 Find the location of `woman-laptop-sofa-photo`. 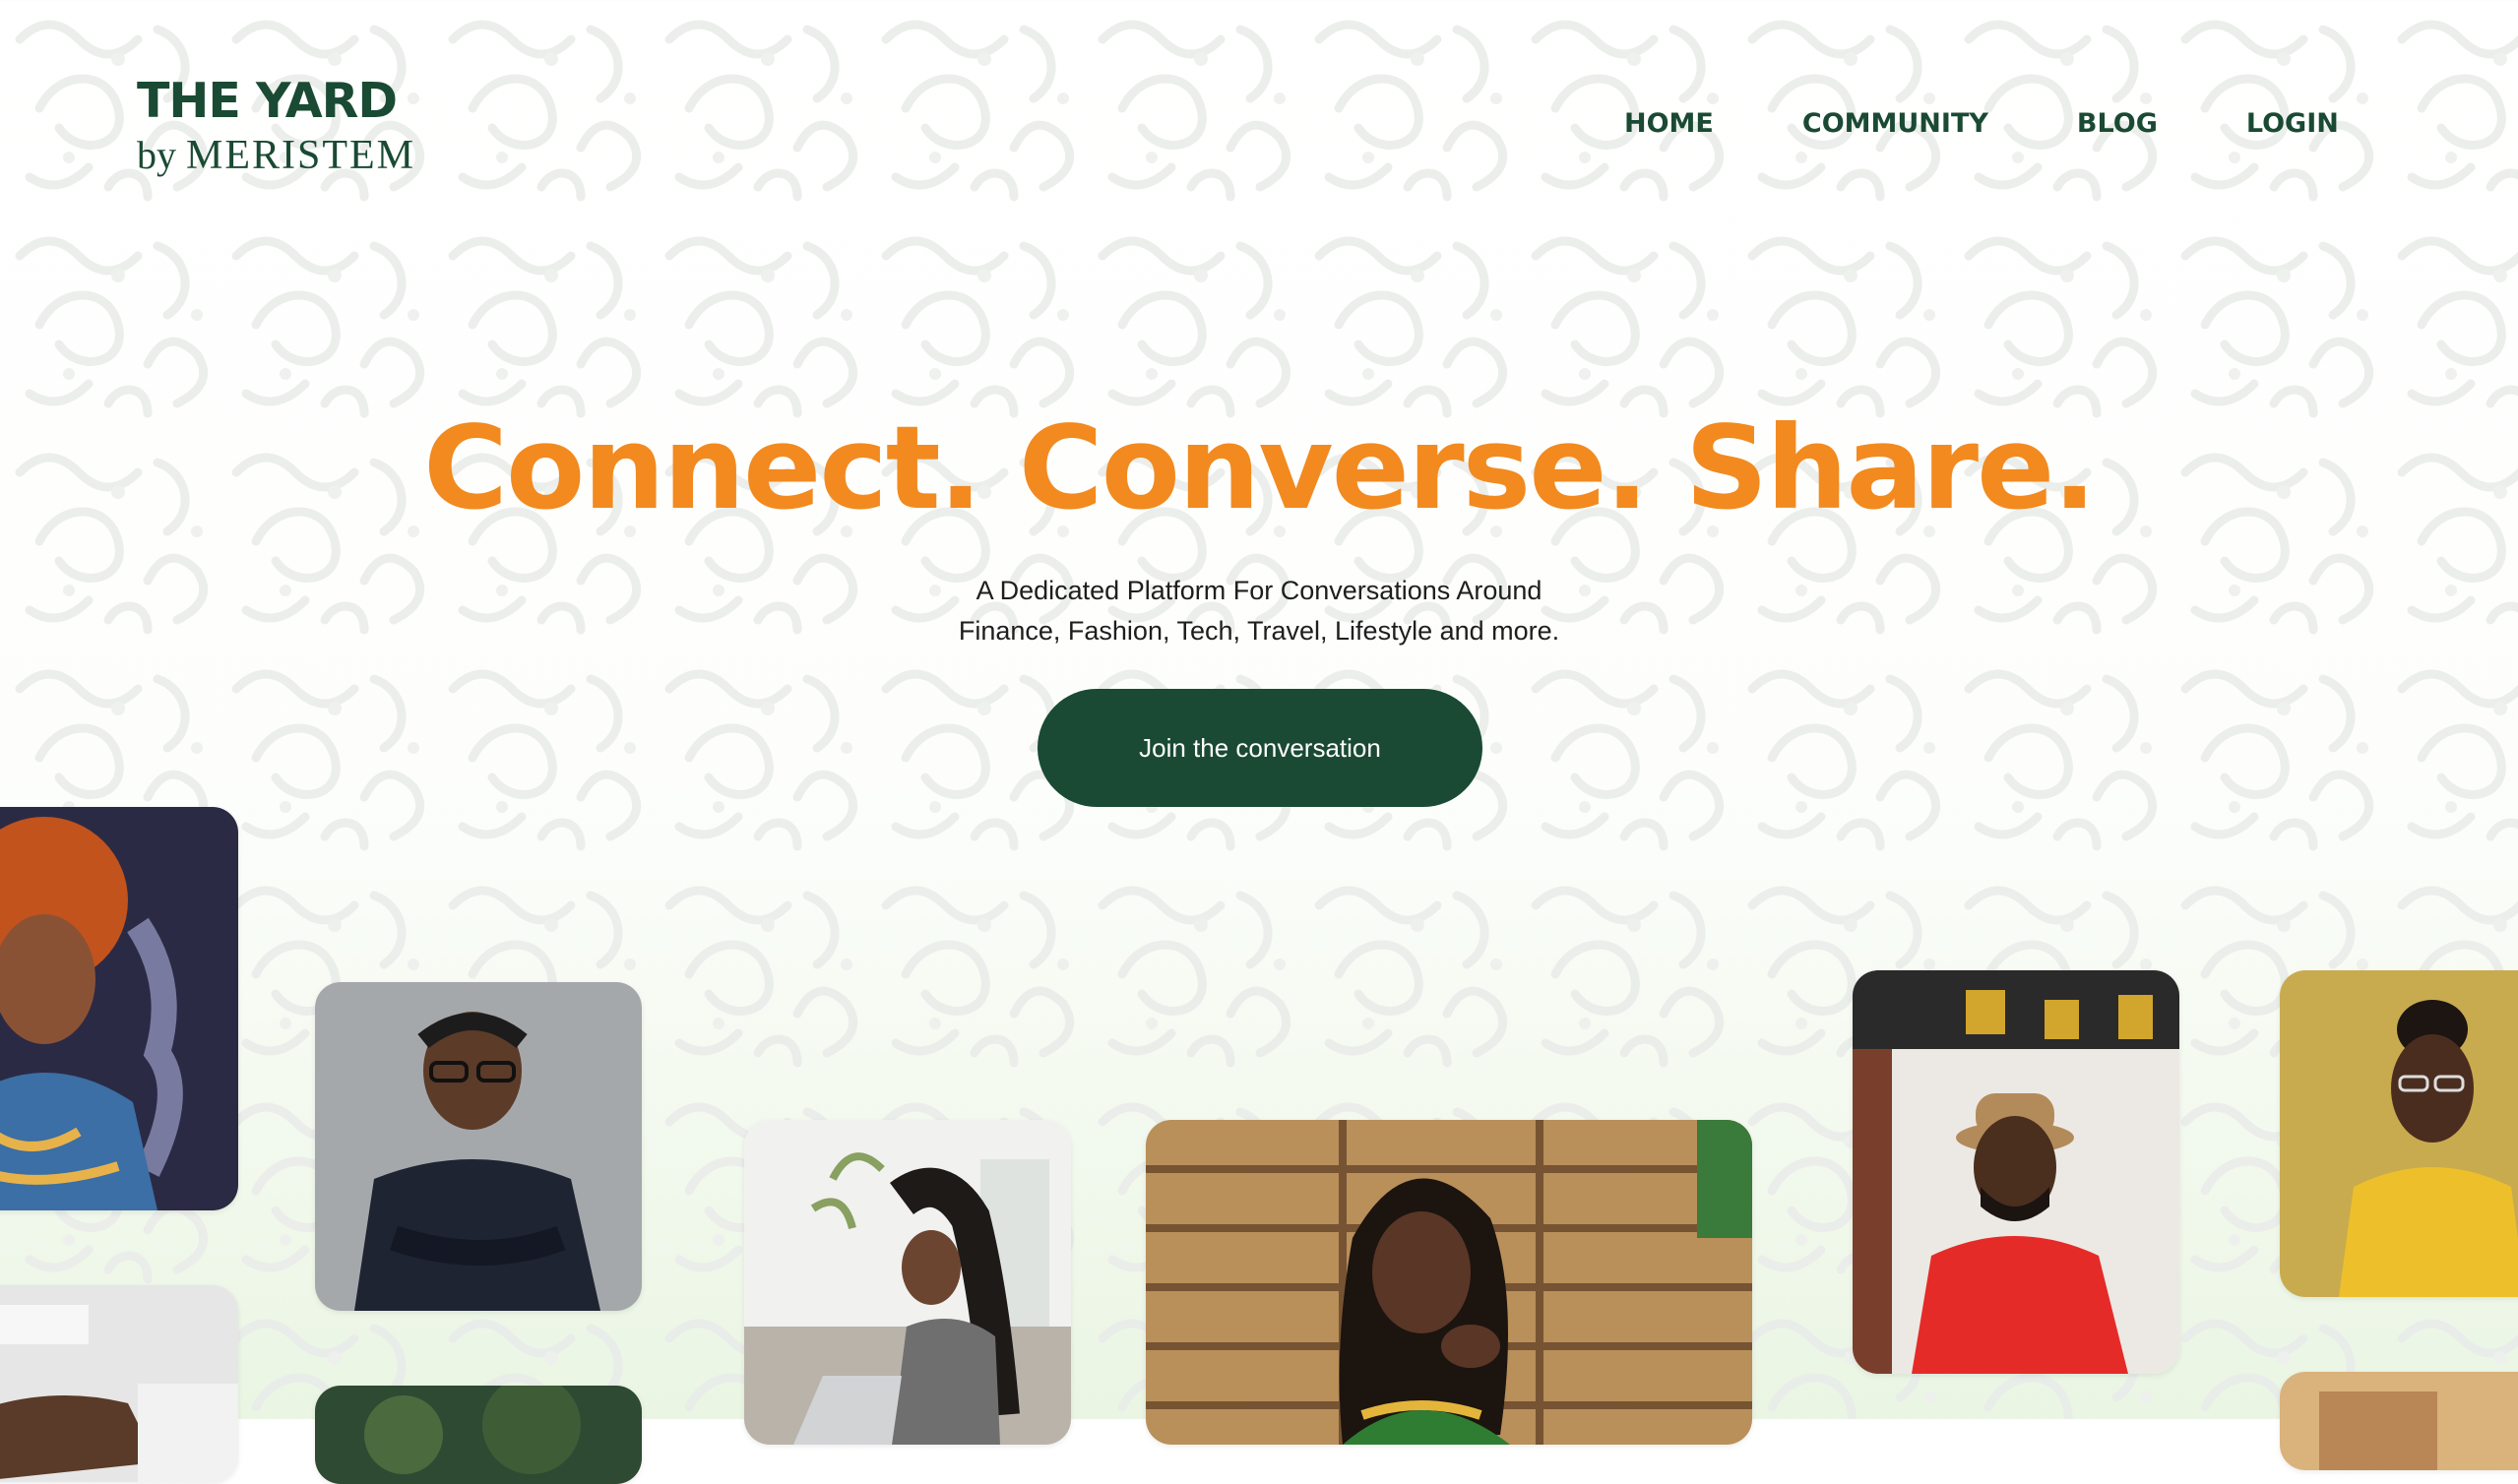

woman-laptop-sofa-photo is located at coordinates (907, 1282).